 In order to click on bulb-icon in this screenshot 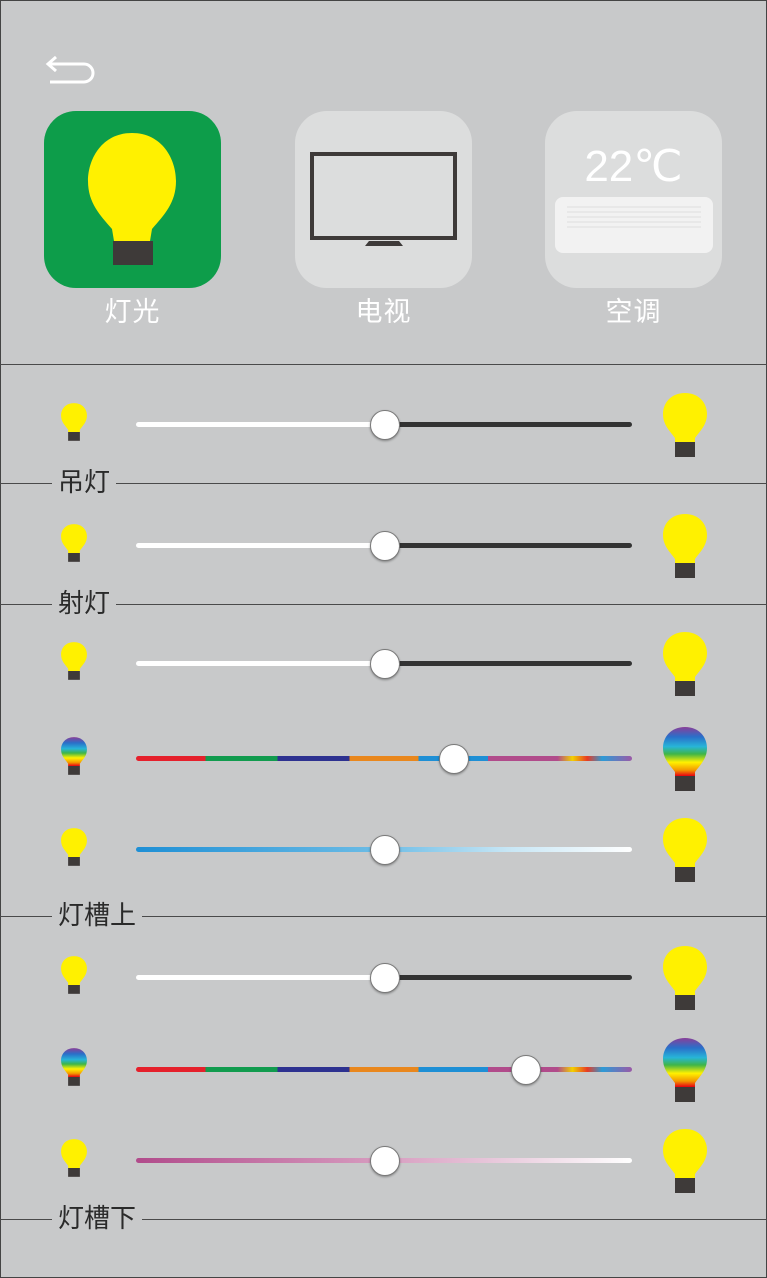, I will do `click(132, 199)`.